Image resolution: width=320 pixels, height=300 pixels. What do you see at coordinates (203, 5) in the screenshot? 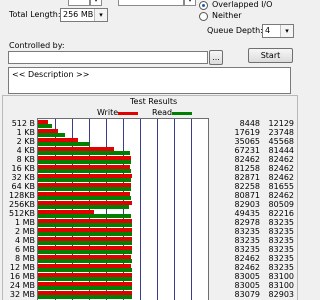
I see `overlapped-io-radio` at bounding box center [203, 5].